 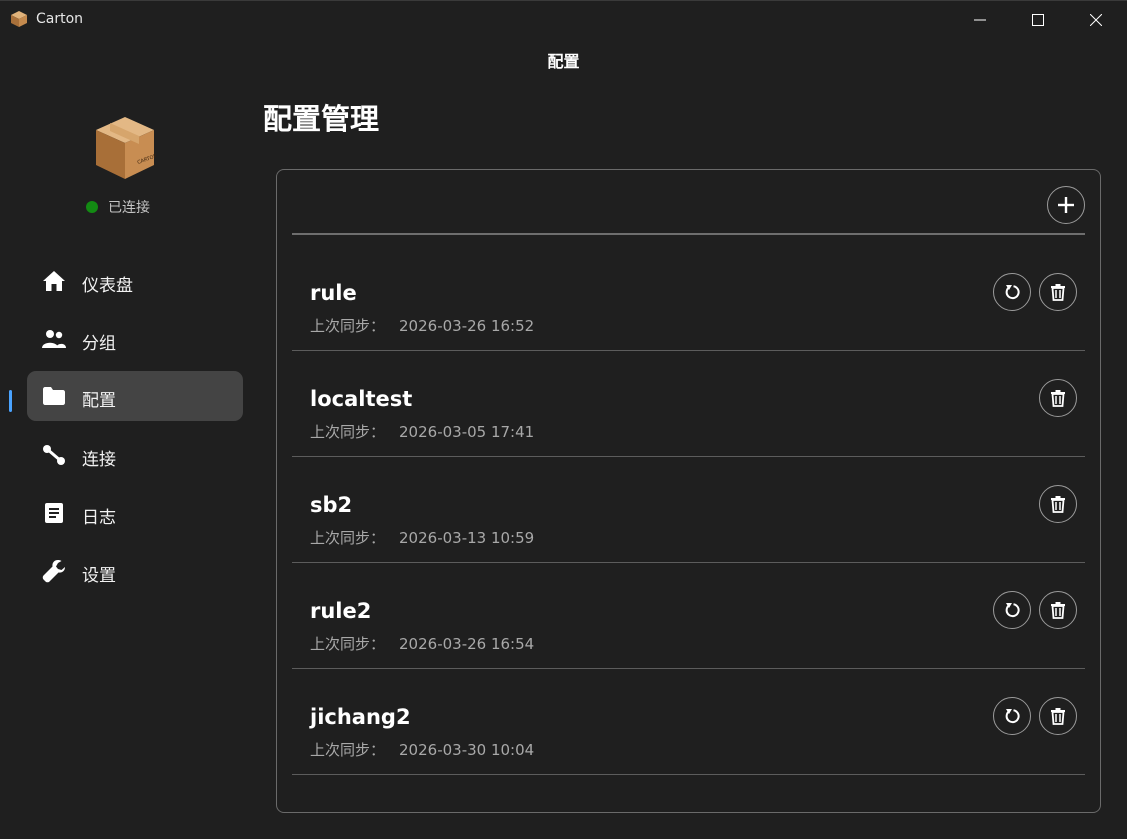 What do you see at coordinates (107, 286) in the screenshot?
I see `sidebar-item-label: 仪表盘` at bounding box center [107, 286].